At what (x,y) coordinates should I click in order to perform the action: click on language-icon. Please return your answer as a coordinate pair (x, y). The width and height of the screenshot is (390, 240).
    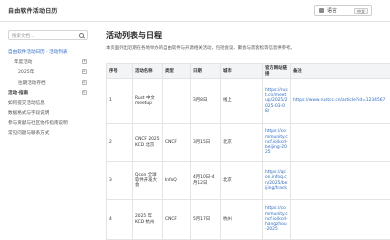
    Looking at the image, I should click on (321, 10).